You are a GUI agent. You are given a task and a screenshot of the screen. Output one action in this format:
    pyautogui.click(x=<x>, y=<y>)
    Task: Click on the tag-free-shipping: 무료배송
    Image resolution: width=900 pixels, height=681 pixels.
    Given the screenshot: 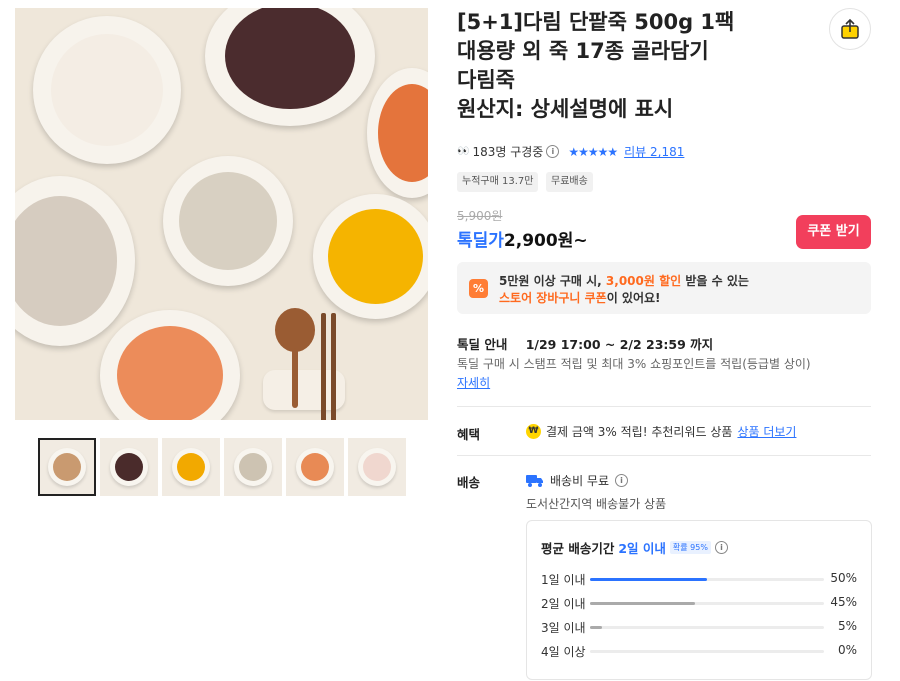 What is the action you would take?
    pyautogui.click(x=569, y=182)
    